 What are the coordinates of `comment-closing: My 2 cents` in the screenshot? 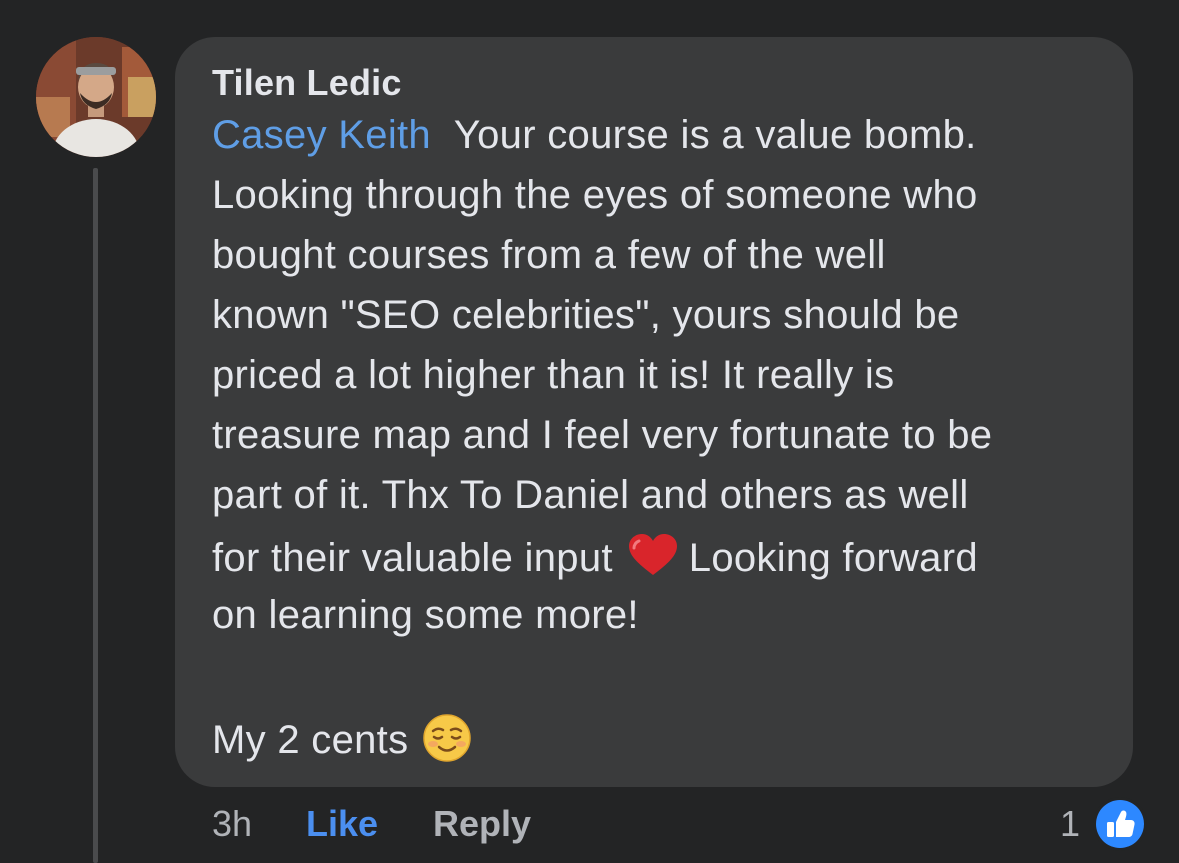 It's located at (310, 740).